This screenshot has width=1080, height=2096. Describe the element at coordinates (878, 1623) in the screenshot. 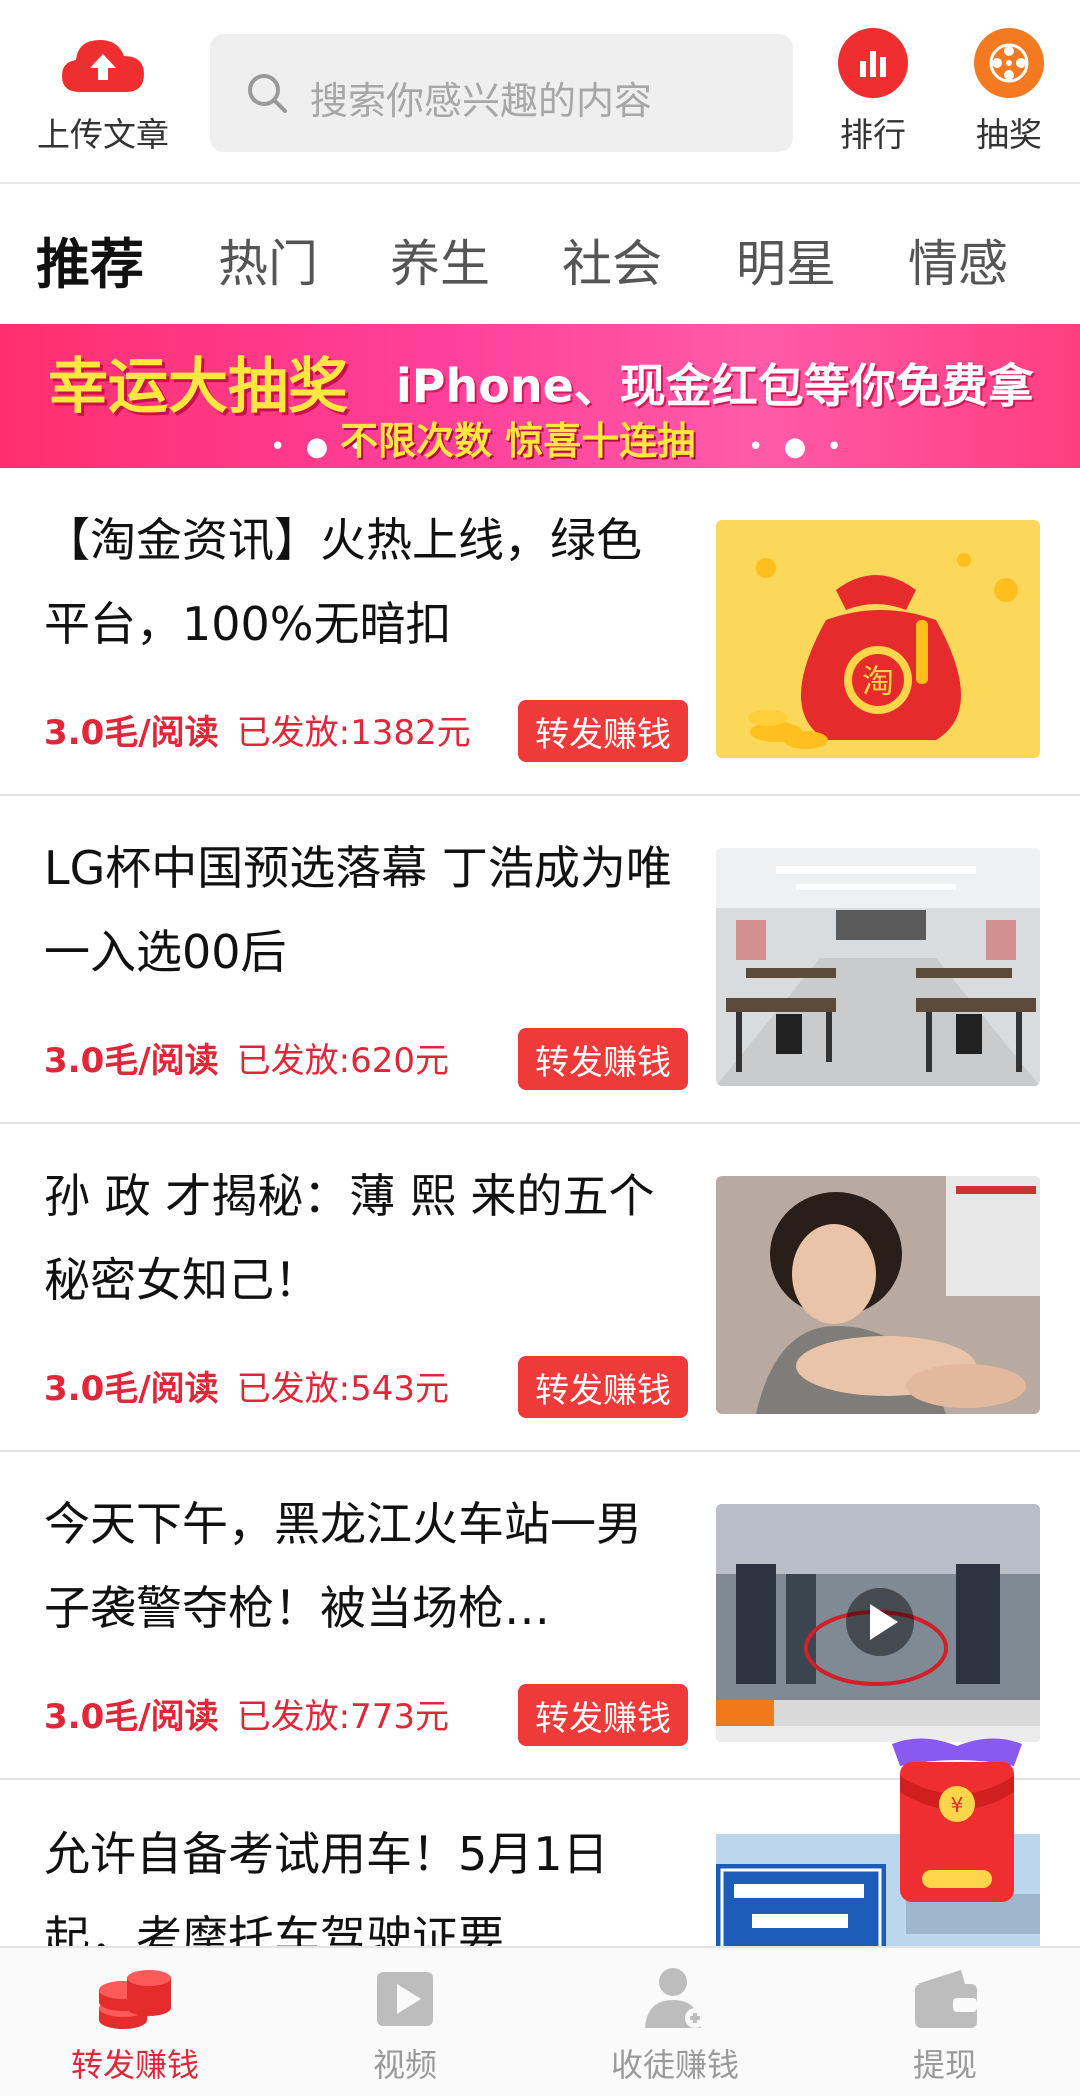

I see `video-thumbnail` at that location.